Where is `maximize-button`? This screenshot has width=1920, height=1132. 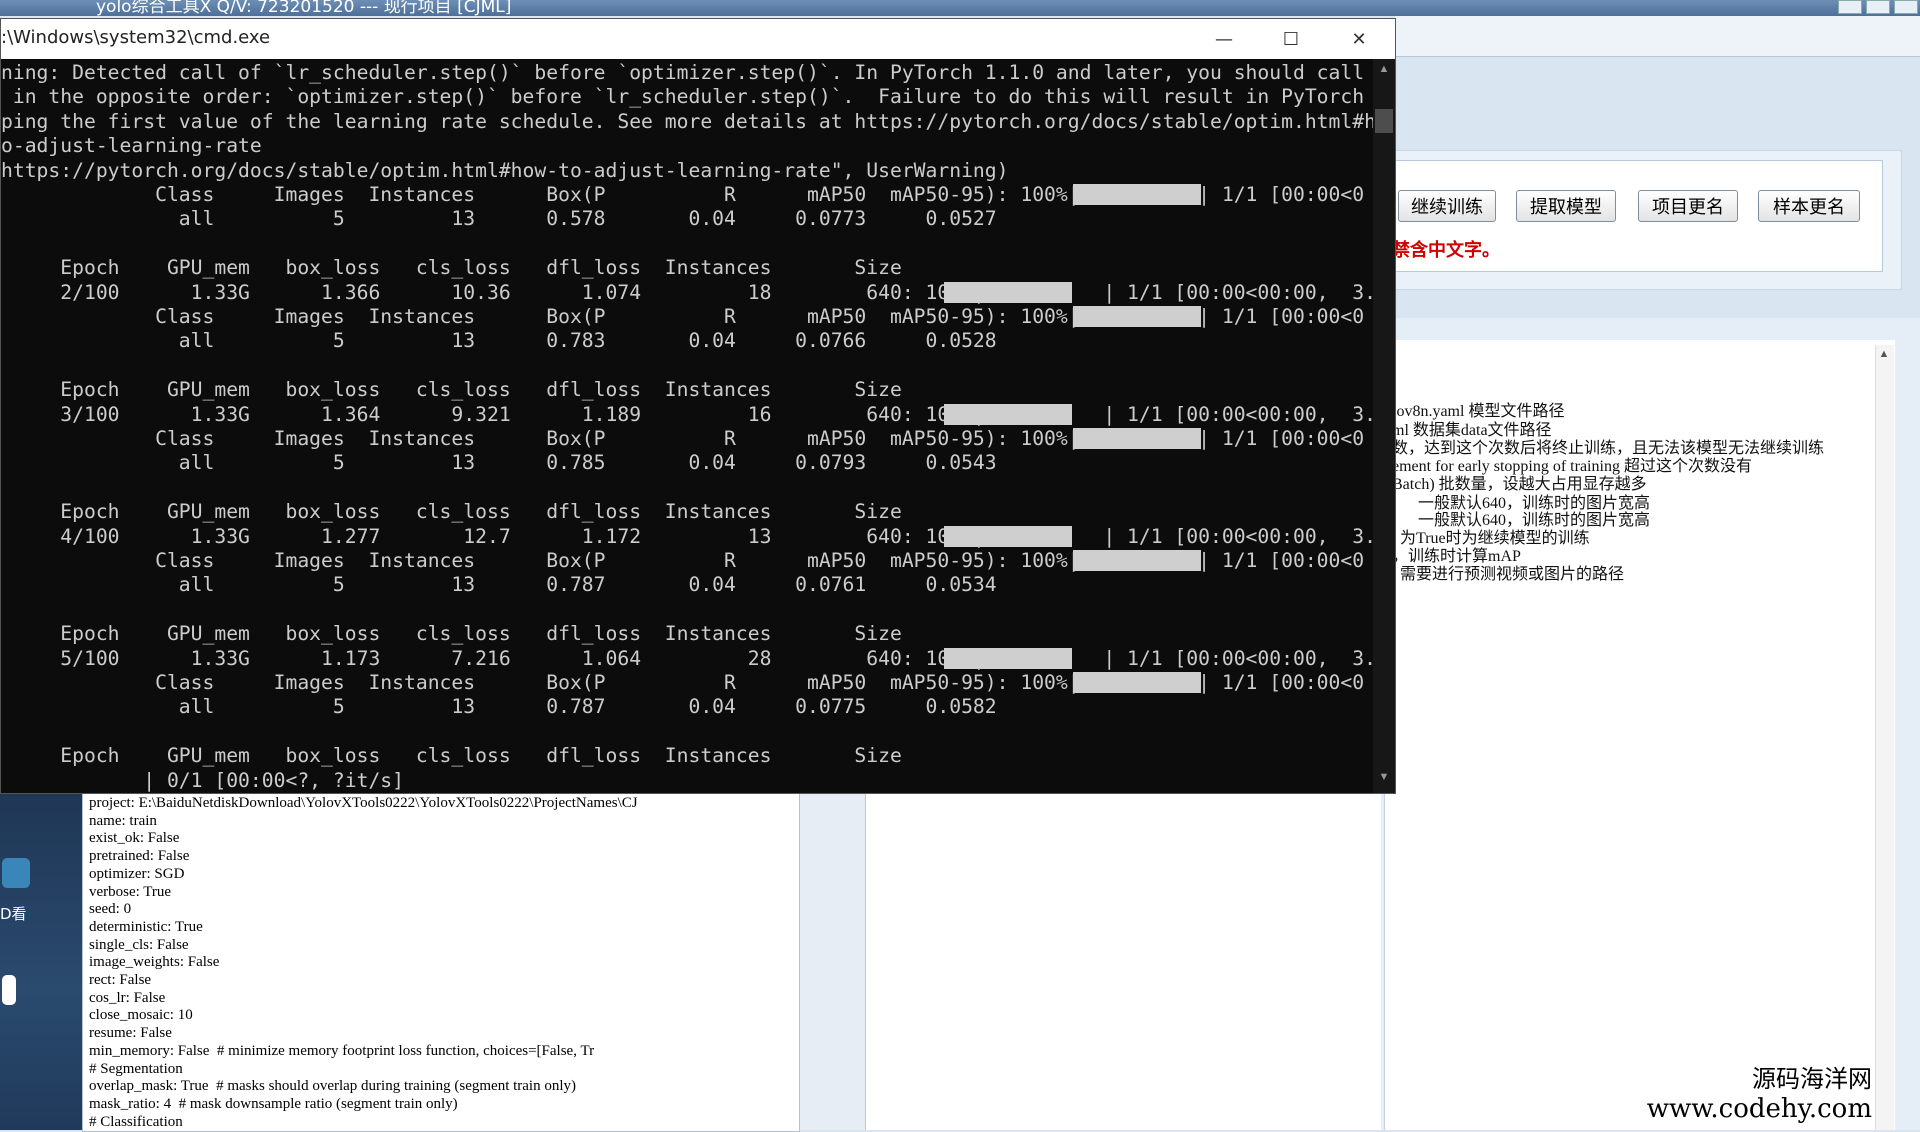
maximize-button is located at coordinates (1878, 7).